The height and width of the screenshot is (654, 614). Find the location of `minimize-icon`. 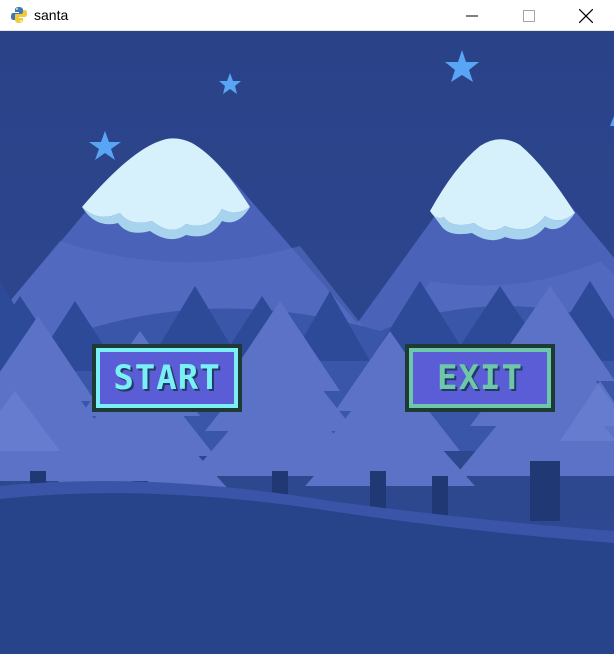

minimize-icon is located at coordinates (471, 15).